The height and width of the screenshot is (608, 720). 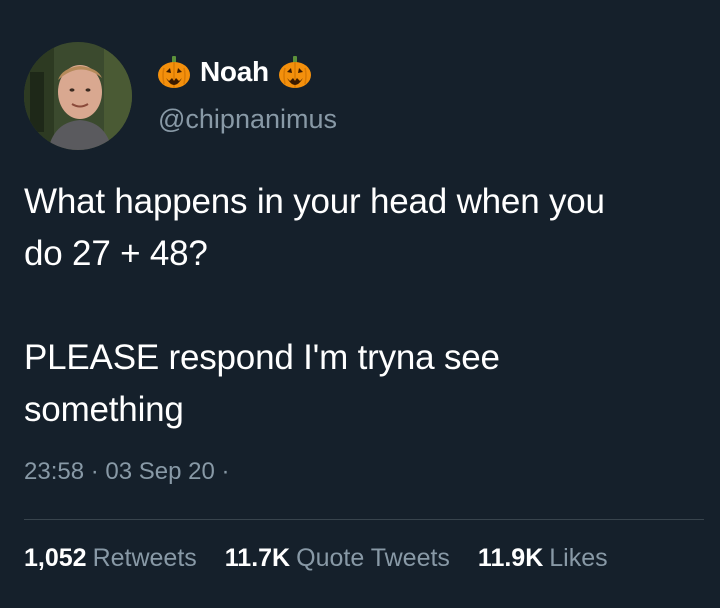 I want to click on avatar, so click(x=78, y=96).